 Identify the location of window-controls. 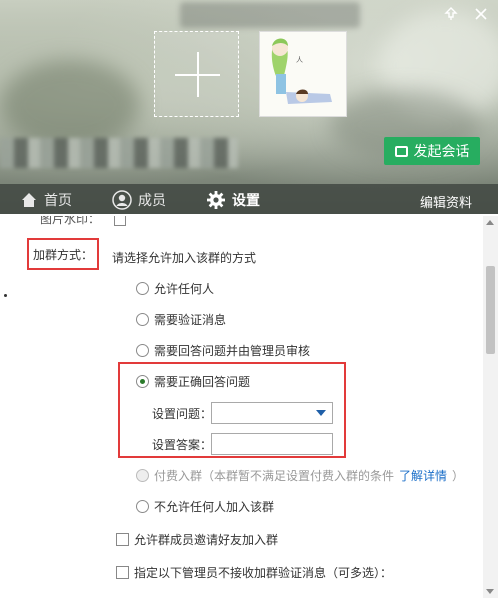
(466, 15).